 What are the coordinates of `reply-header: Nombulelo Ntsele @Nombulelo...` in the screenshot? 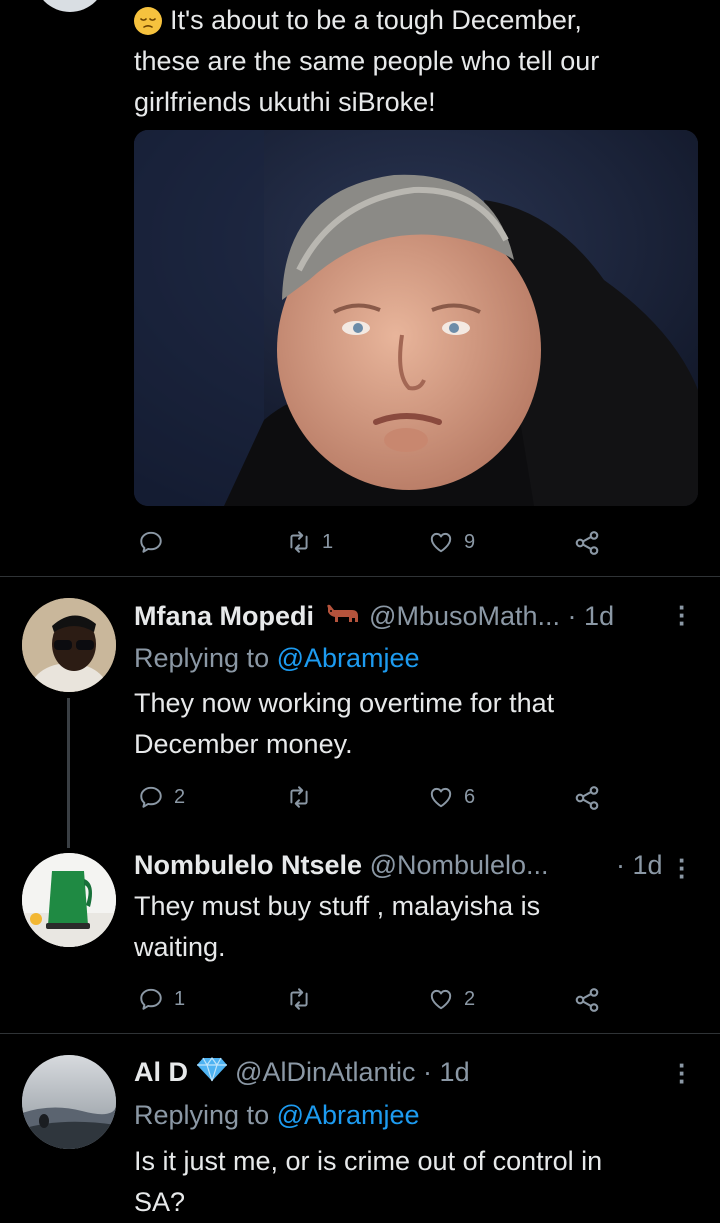 It's located at (404, 865).